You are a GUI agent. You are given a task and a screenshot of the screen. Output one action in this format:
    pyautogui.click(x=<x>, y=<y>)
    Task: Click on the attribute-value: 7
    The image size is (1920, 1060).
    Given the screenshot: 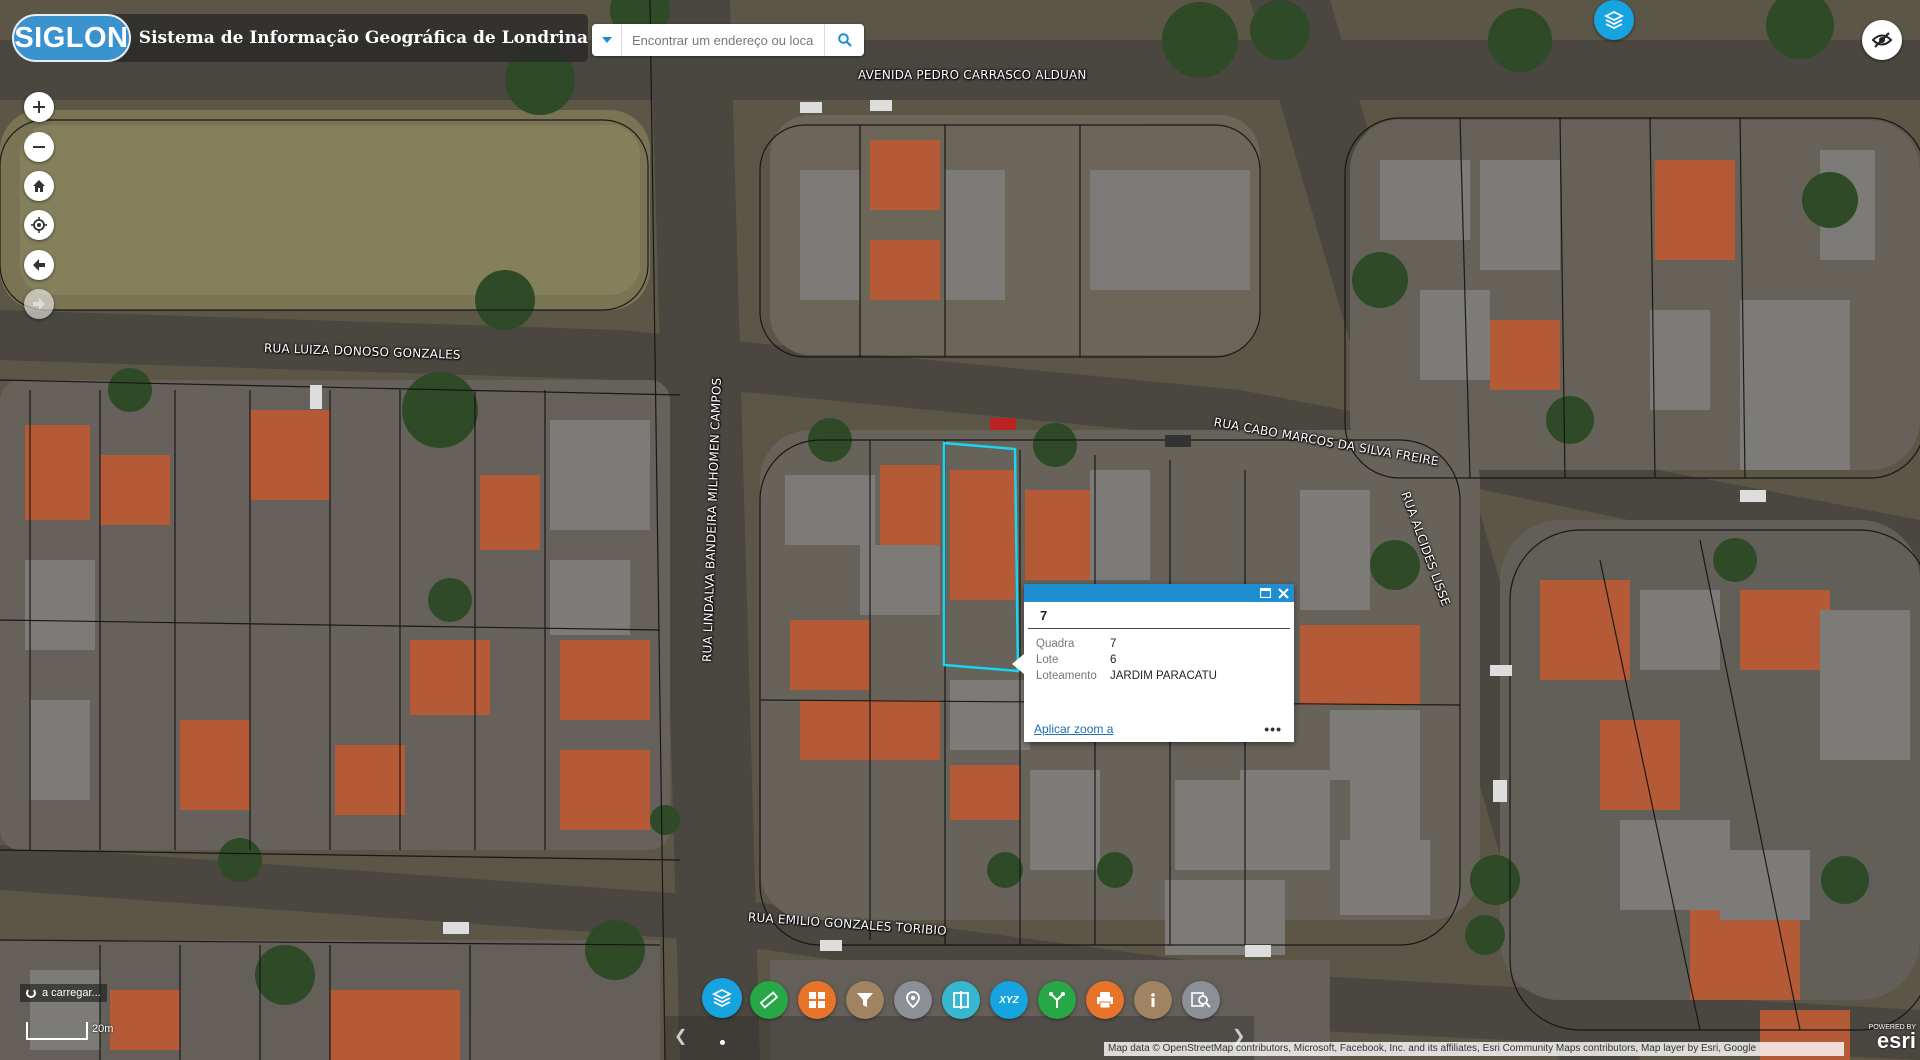 What is the action you would take?
    pyautogui.click(x=1113, y=644)
    